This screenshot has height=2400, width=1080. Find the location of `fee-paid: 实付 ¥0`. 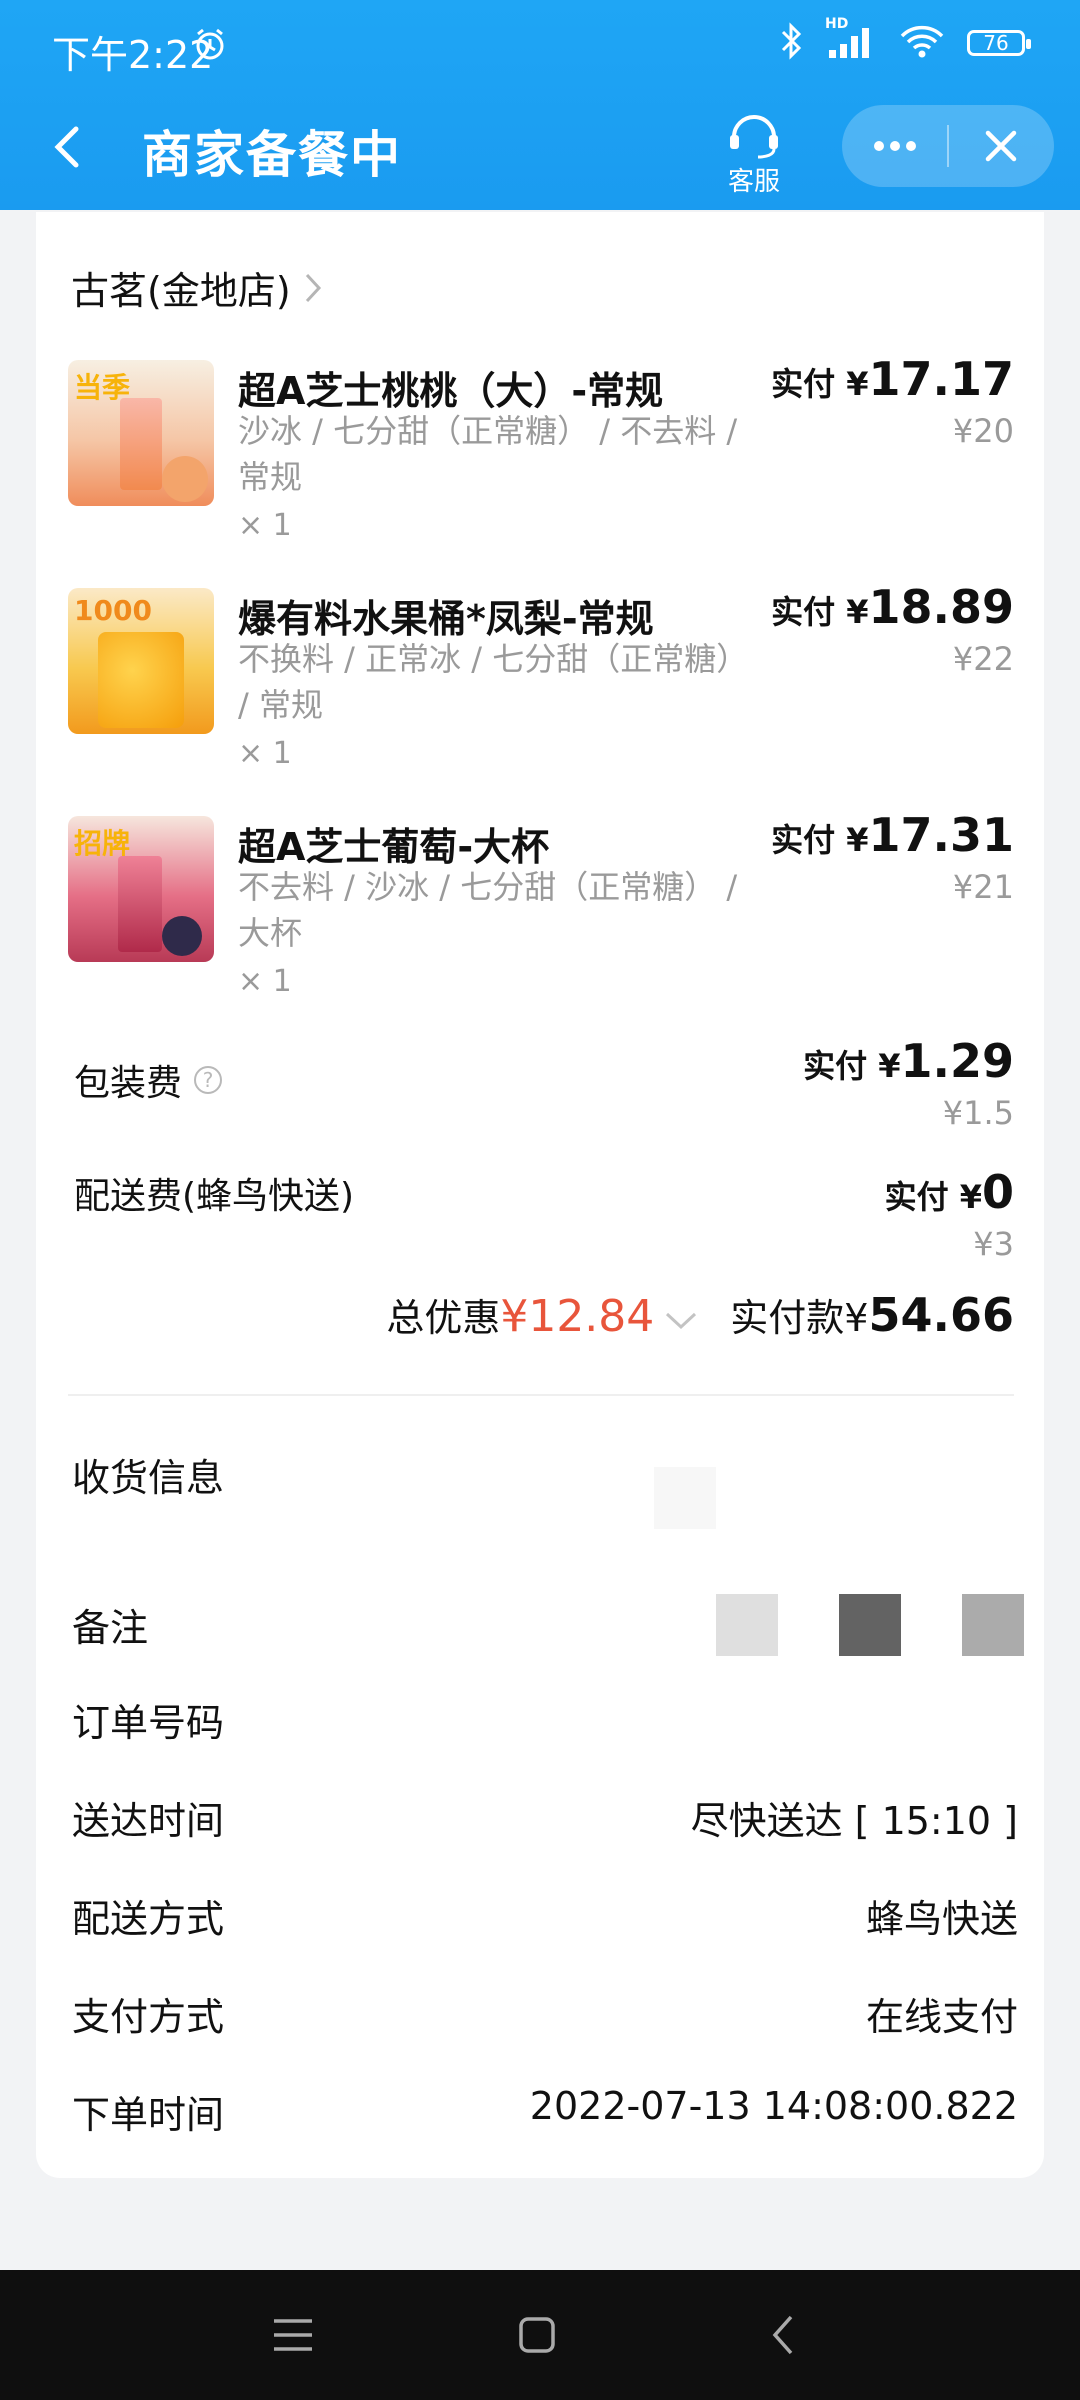

fee-paid: 实付 ¥0 is located at coordinates (949, 1192).